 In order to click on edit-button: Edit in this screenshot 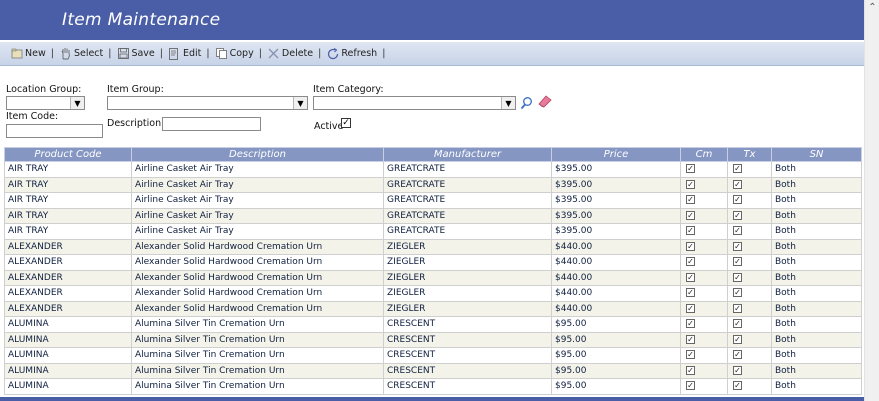, I will do `click(184, 54)`.